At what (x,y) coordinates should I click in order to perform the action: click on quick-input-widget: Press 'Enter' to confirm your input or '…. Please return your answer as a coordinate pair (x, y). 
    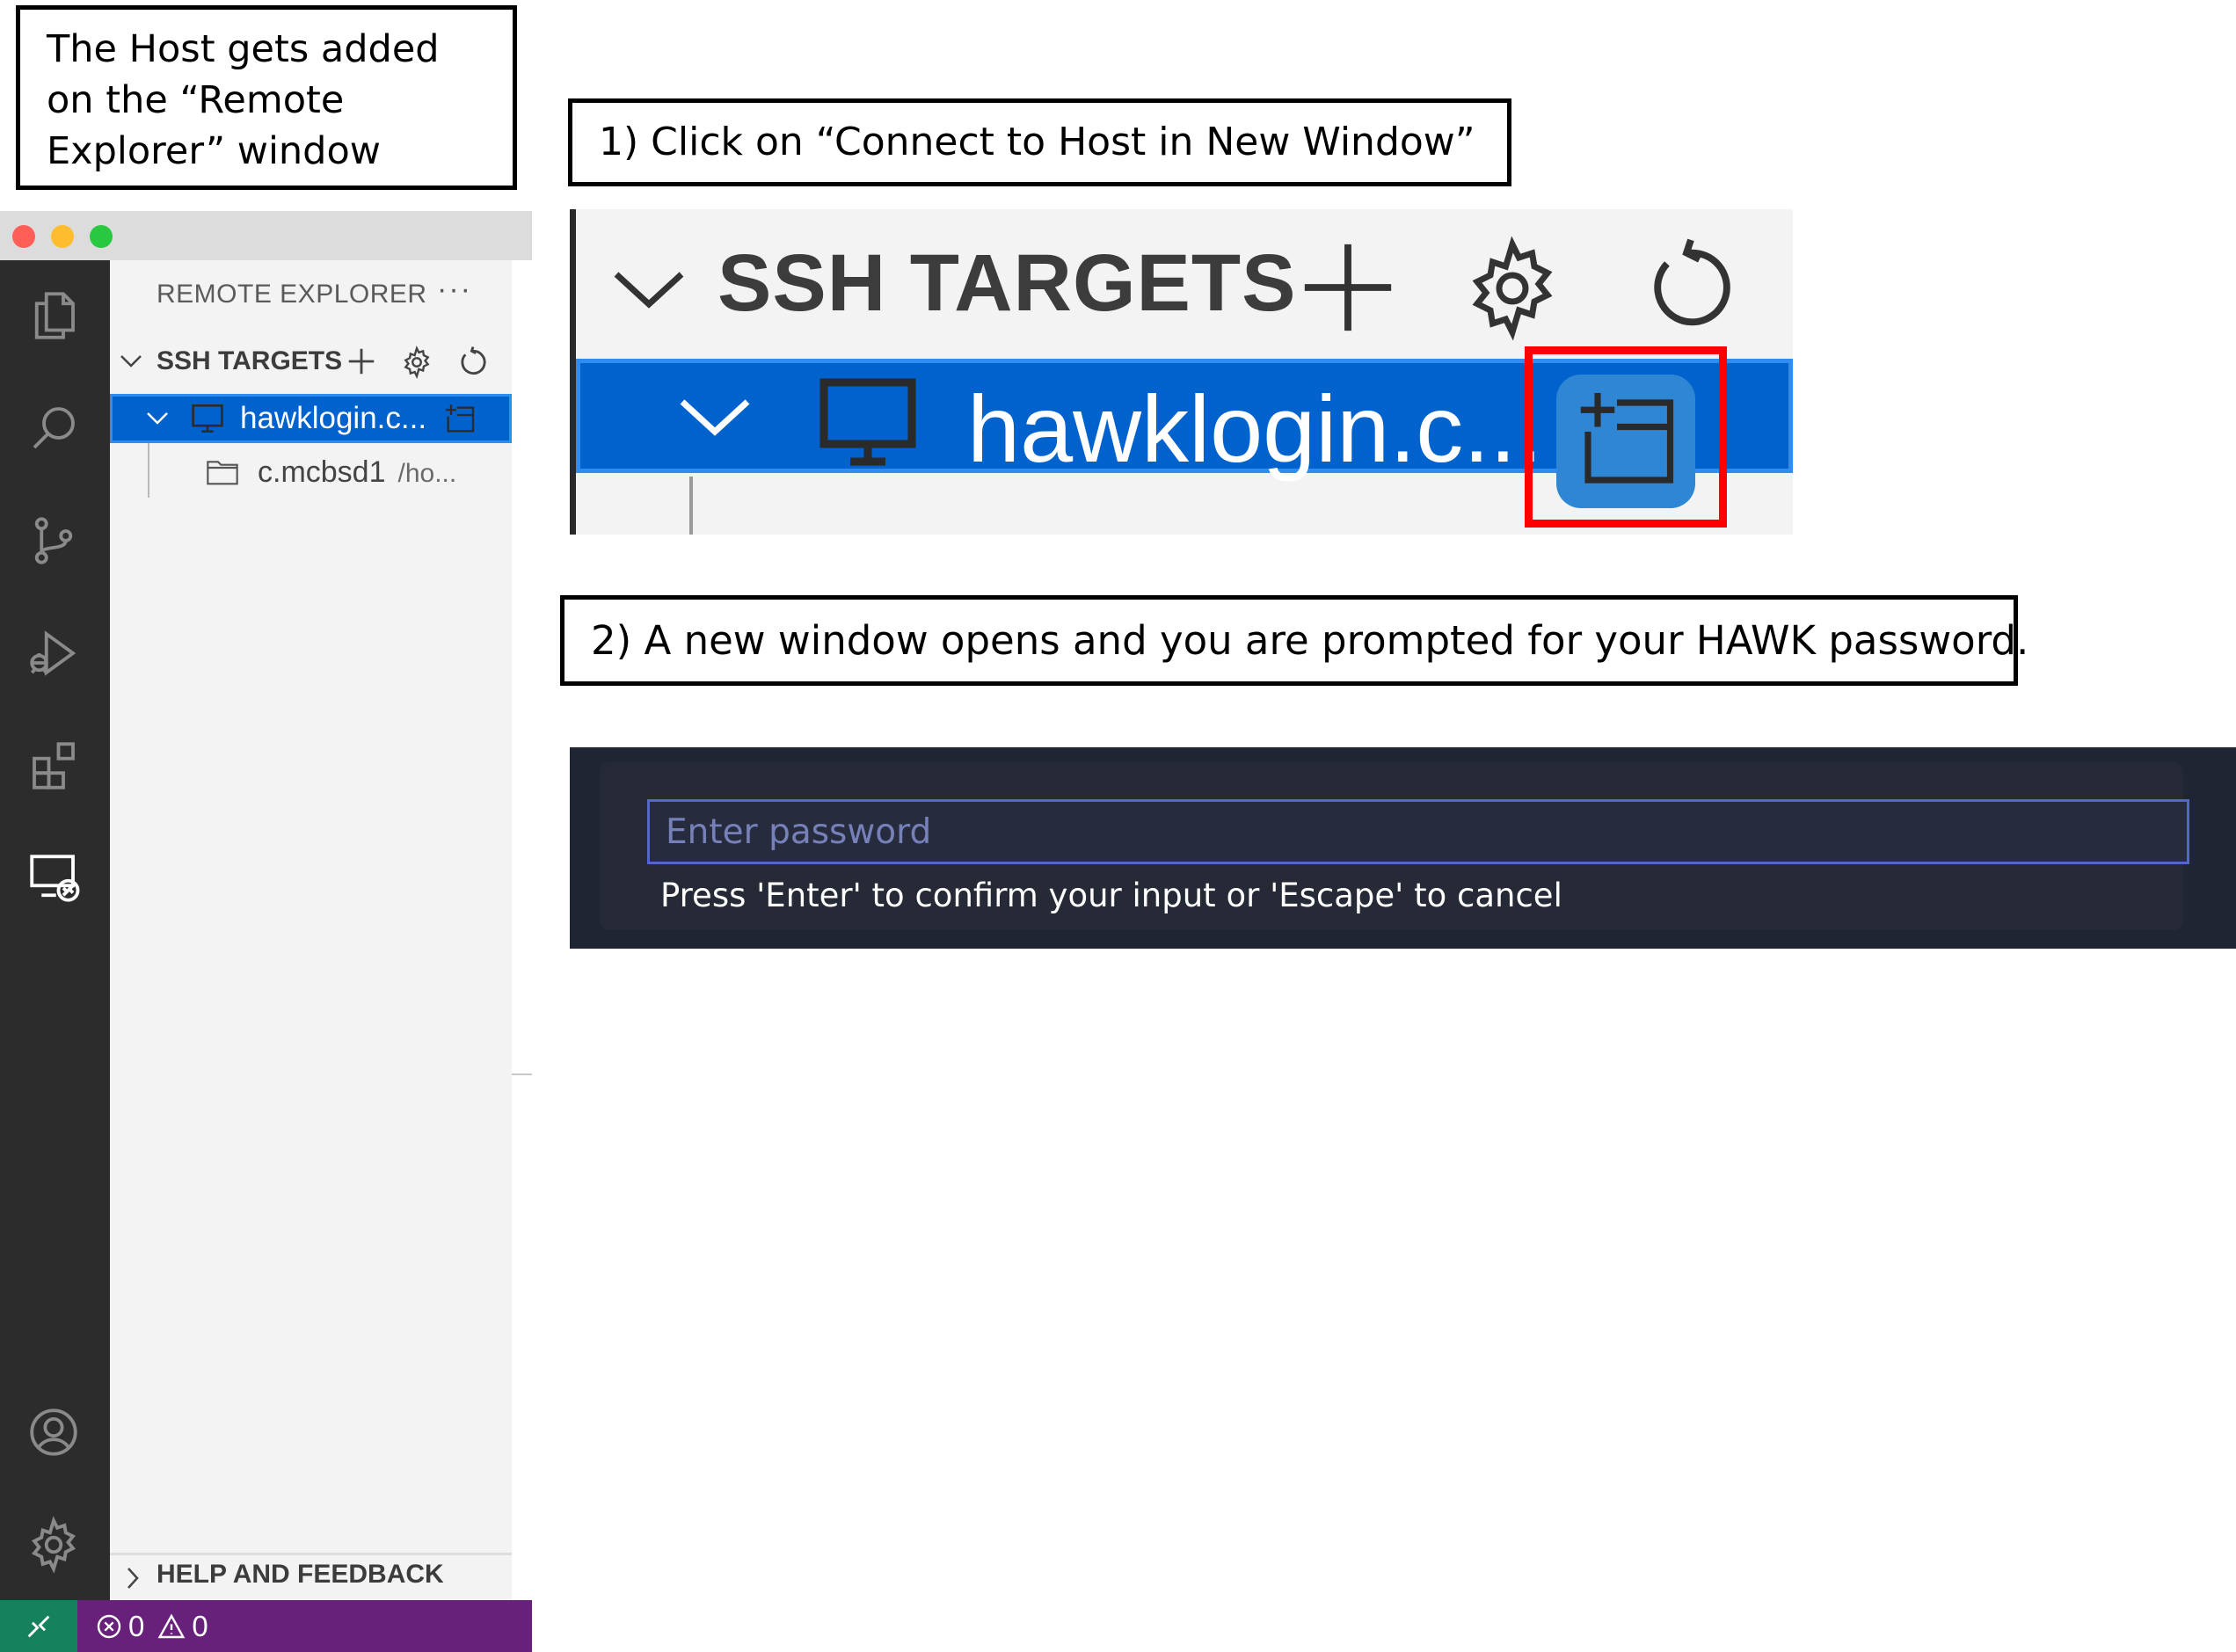
    Looking at the image, I should click on (1395, 846).